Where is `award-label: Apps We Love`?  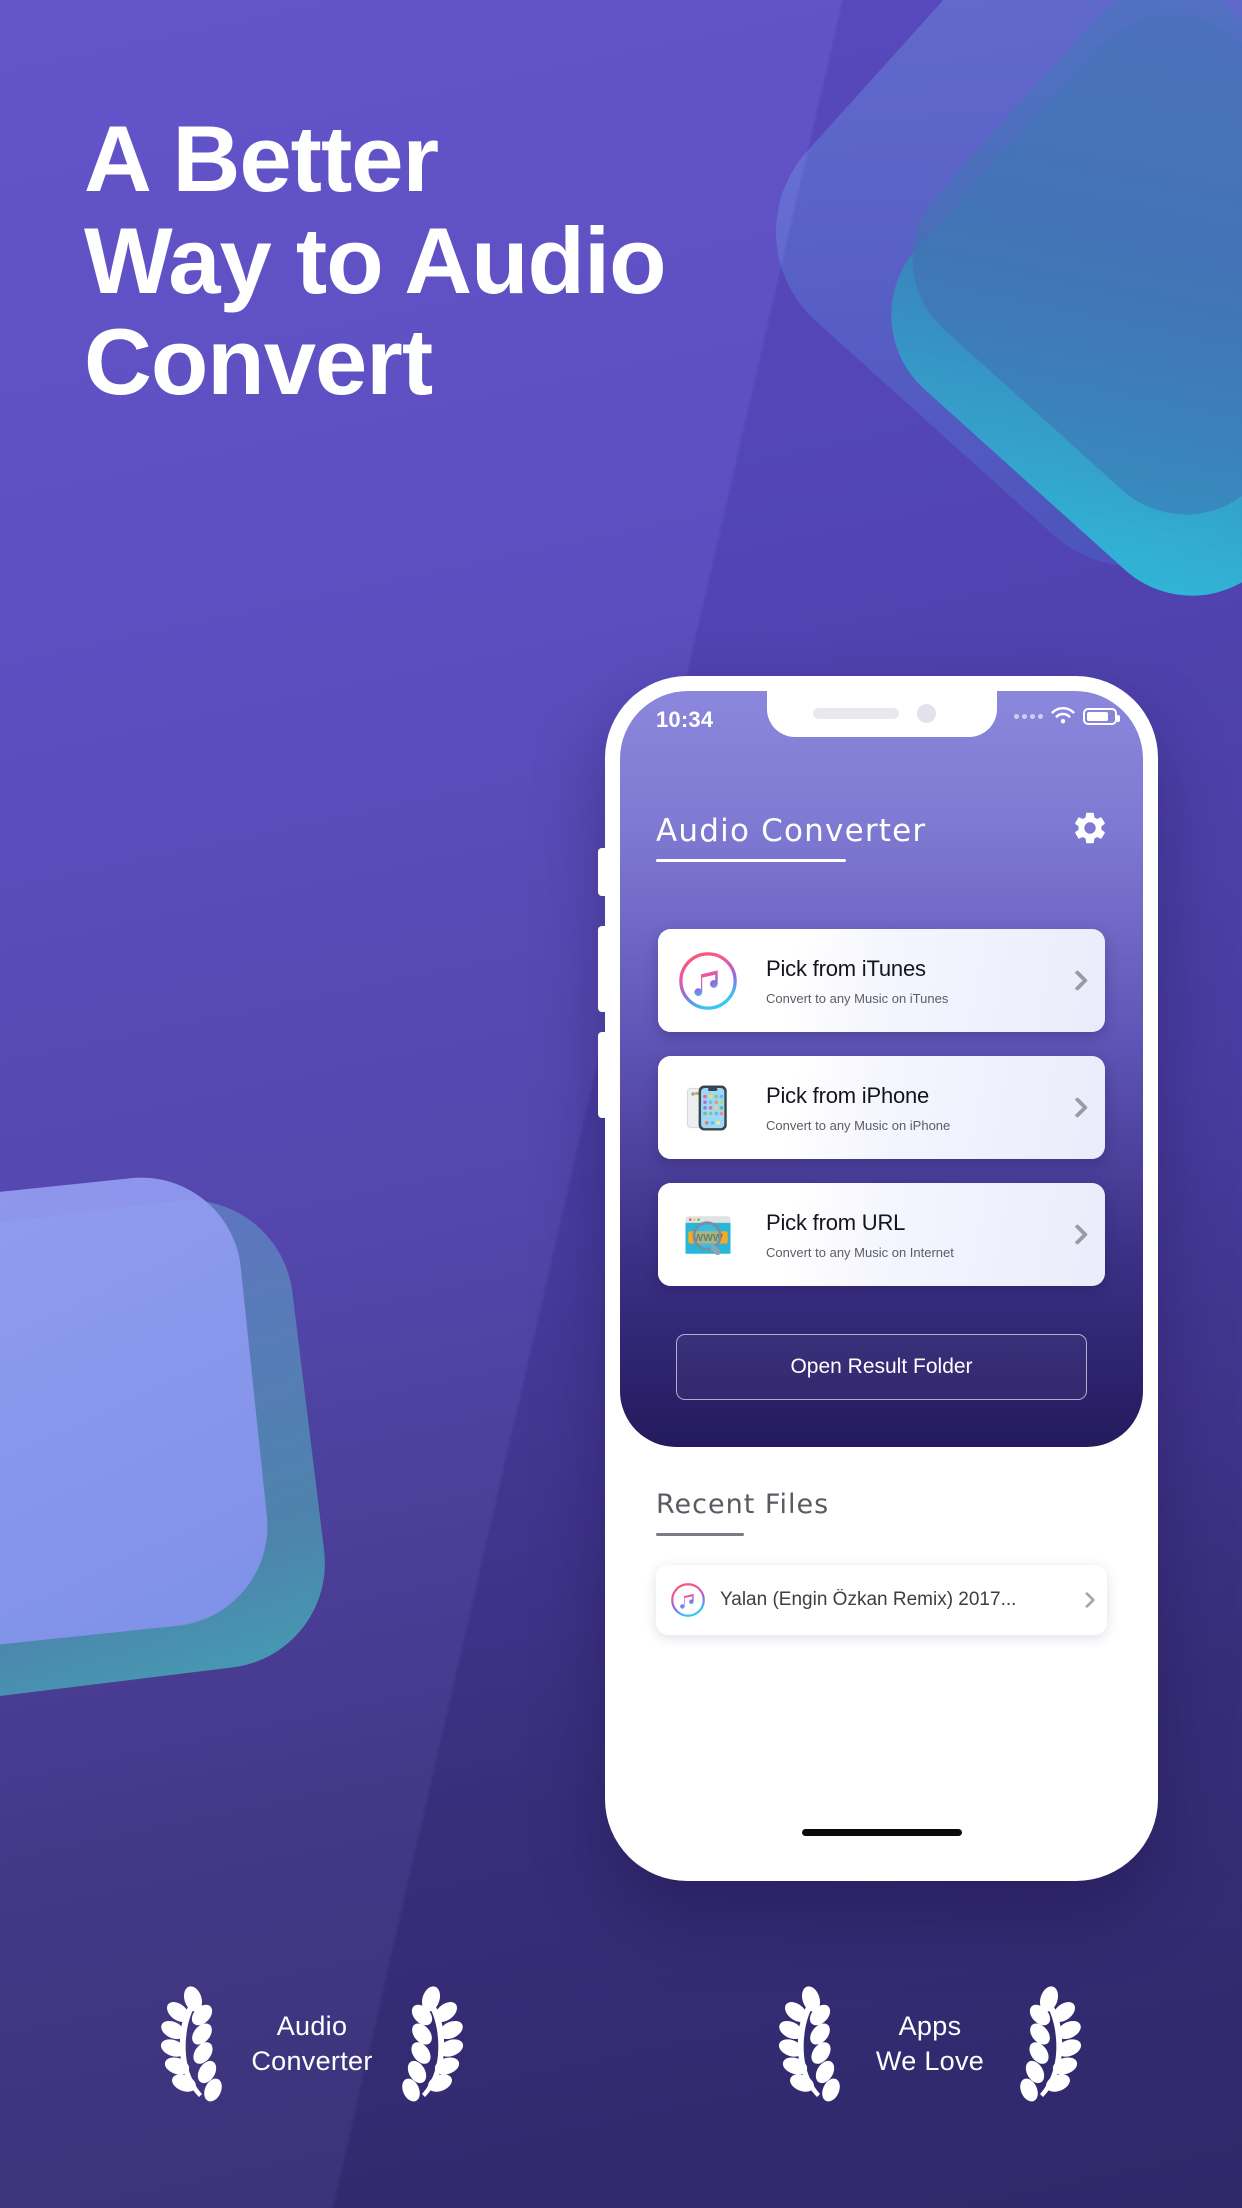
award-label: Apps We Love is located at coordinates (930, 2043).